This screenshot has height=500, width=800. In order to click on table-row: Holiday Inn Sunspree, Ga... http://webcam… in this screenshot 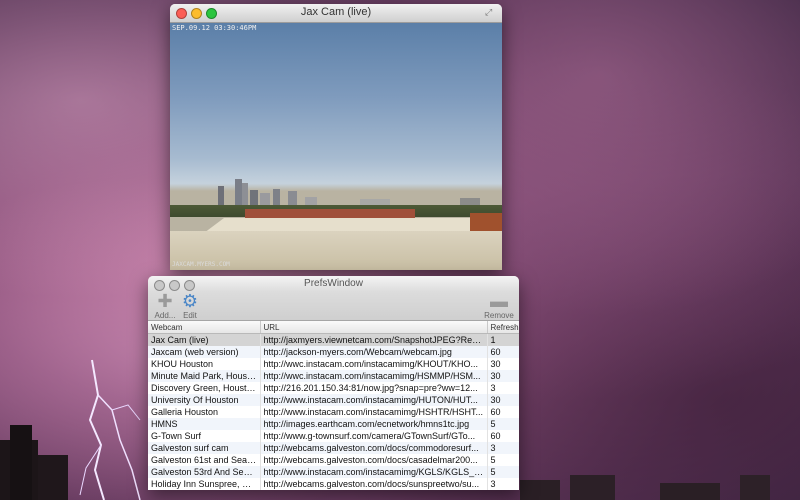, I will do `click(333, 484)`.